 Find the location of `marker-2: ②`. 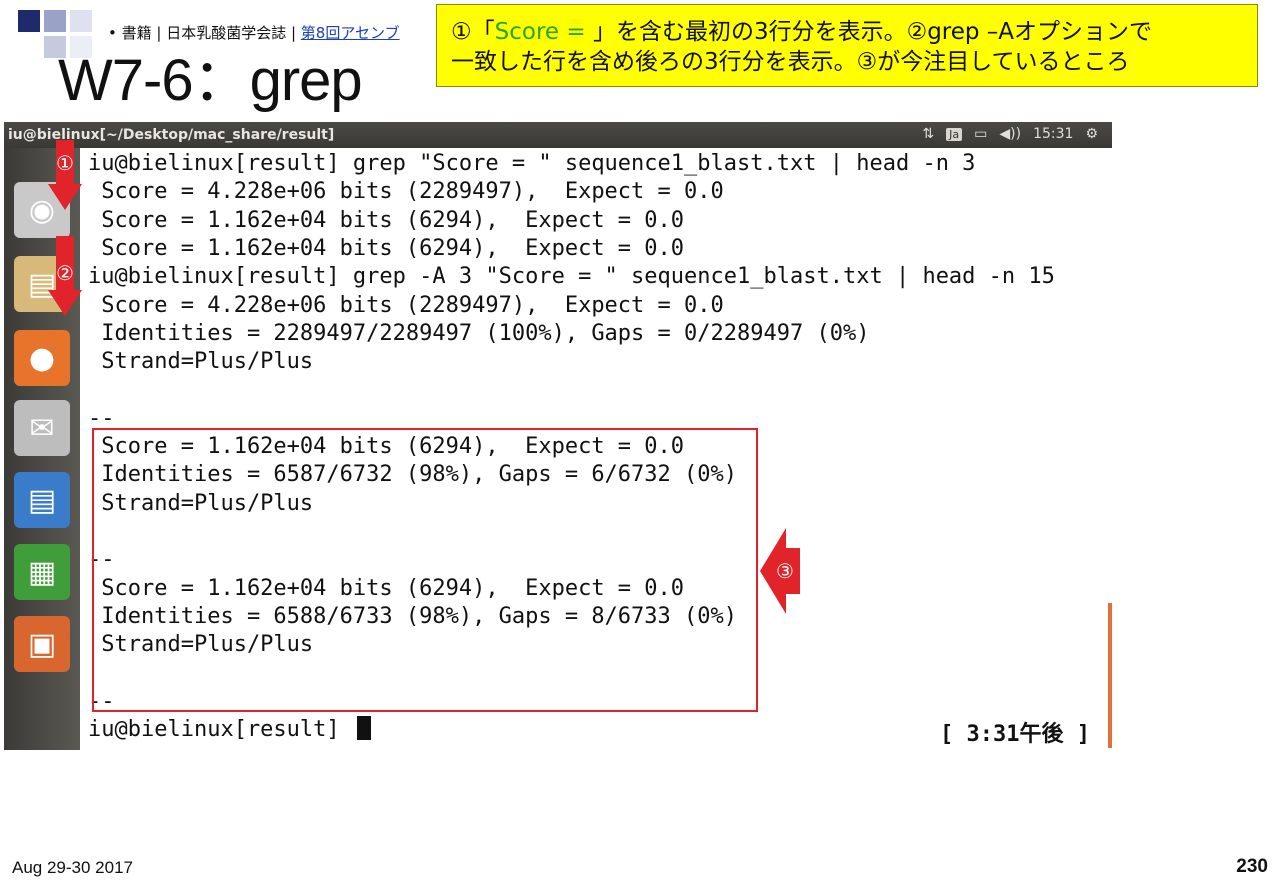

marker-2: ② is located at coordinates (65, 273).